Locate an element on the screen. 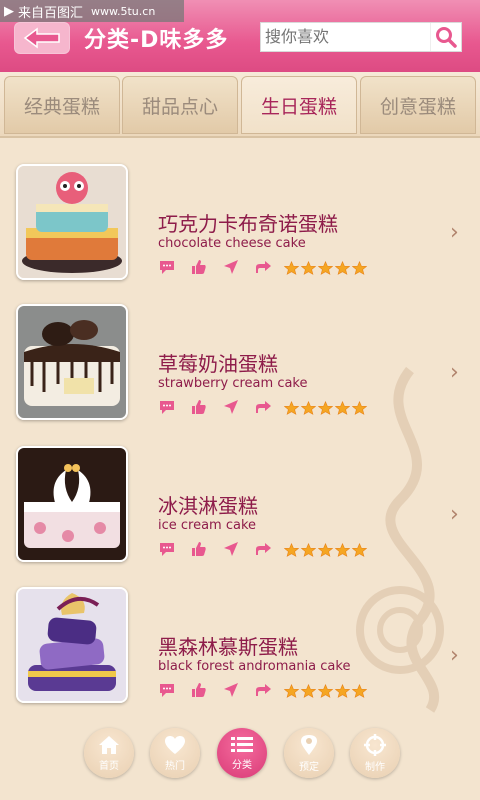  back-button is located at coordinates (42, 38).